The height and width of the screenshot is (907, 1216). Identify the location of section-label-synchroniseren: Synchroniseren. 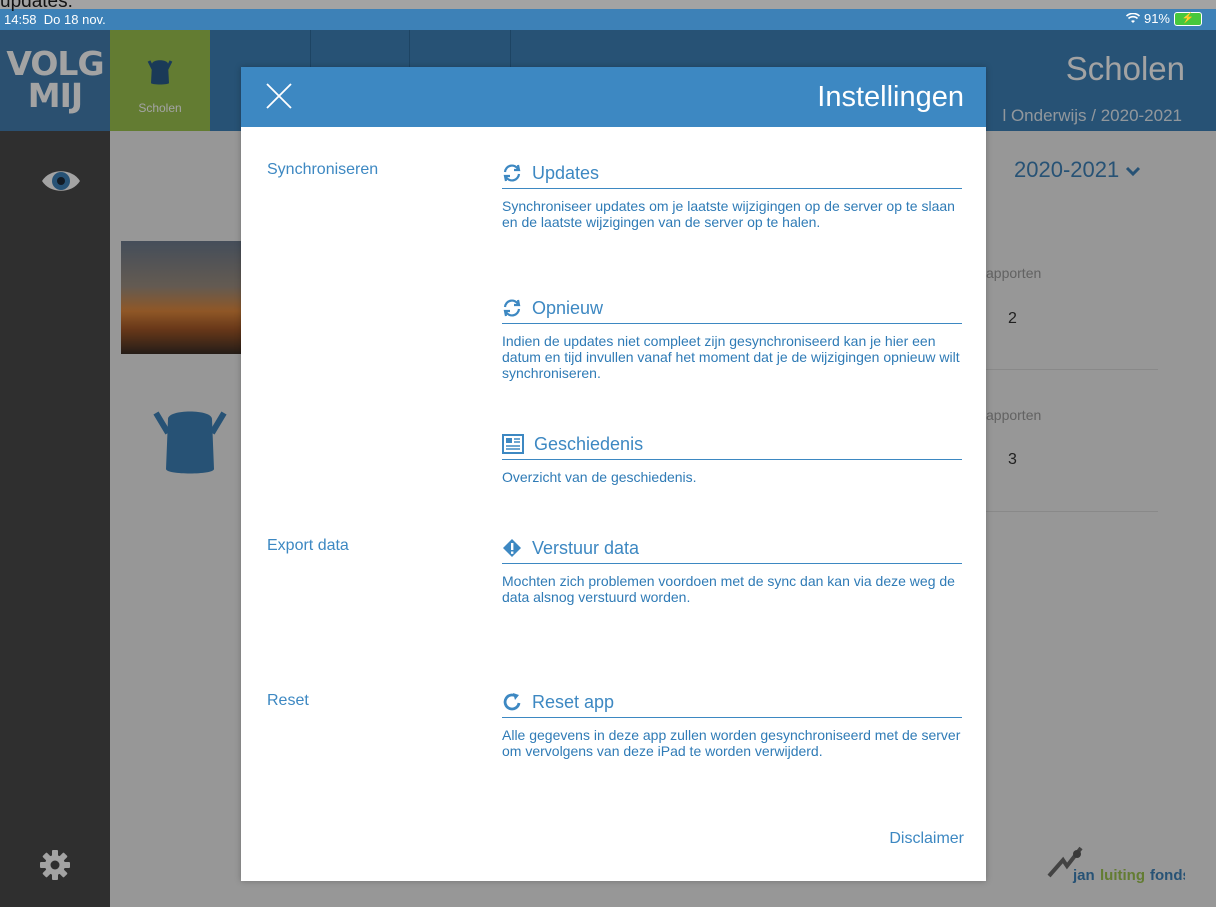
(323, 169).